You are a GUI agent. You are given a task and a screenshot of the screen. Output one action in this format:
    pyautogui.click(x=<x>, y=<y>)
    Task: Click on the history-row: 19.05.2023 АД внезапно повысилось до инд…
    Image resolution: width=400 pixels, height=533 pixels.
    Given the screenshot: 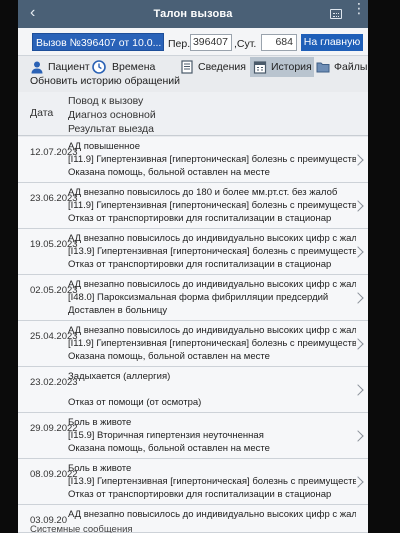 What is the action you would take?
    pyautogui.click(x=193, y=252)
    